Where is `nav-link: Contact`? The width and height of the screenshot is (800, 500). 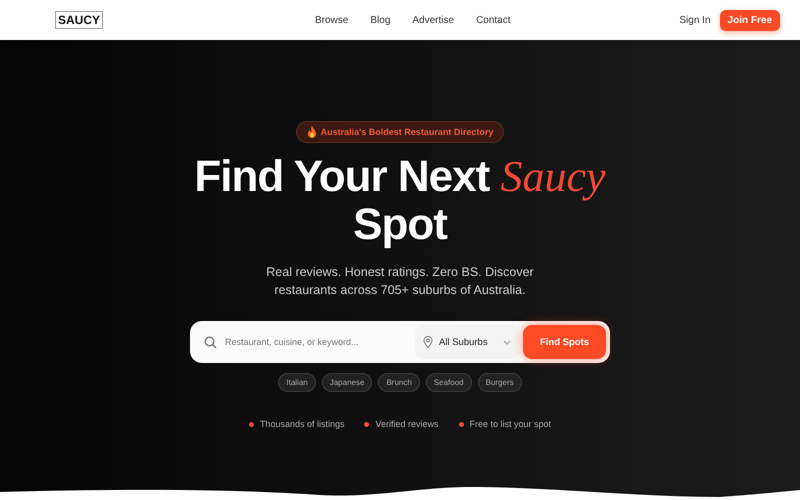 nav-link: Contact is located at coordinates (493, 20).